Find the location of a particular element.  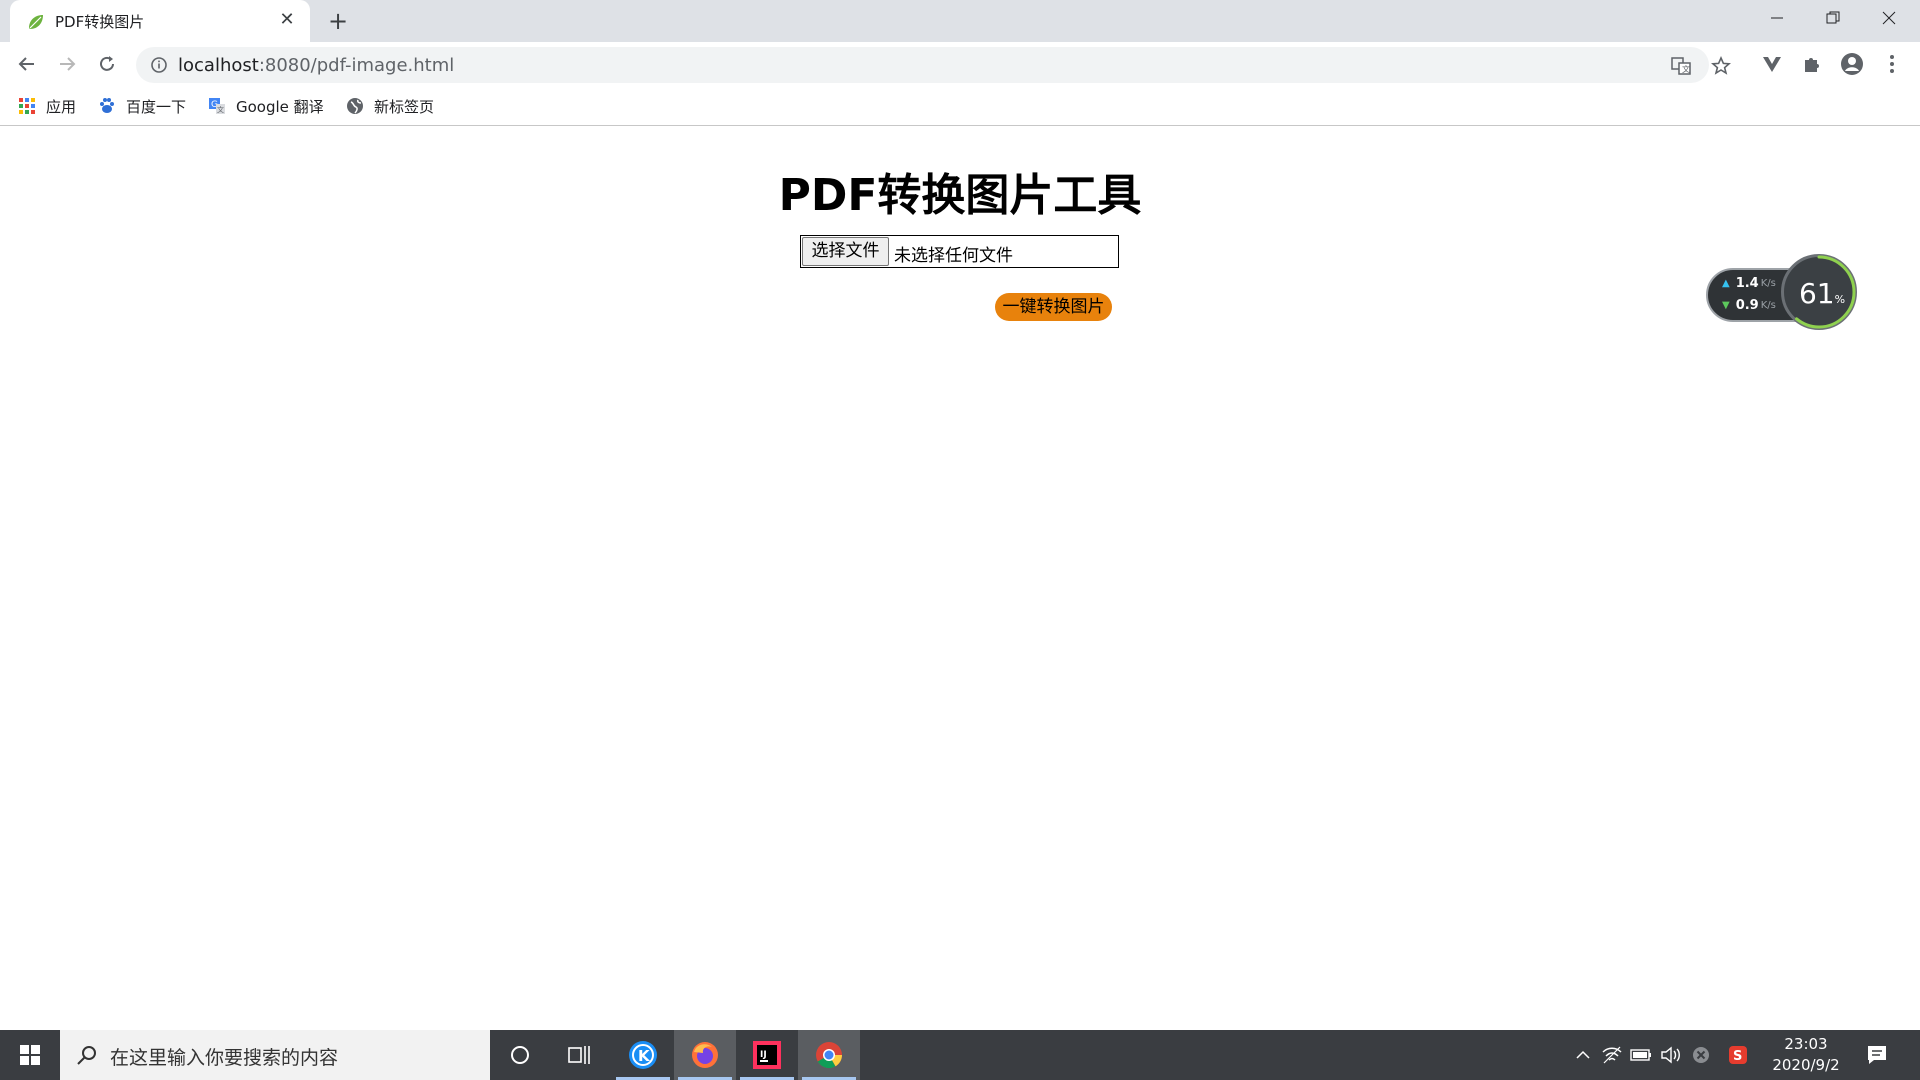

taskbar-clock: 23:03 2020/9/2 is located at coordinates (1806, 1055).